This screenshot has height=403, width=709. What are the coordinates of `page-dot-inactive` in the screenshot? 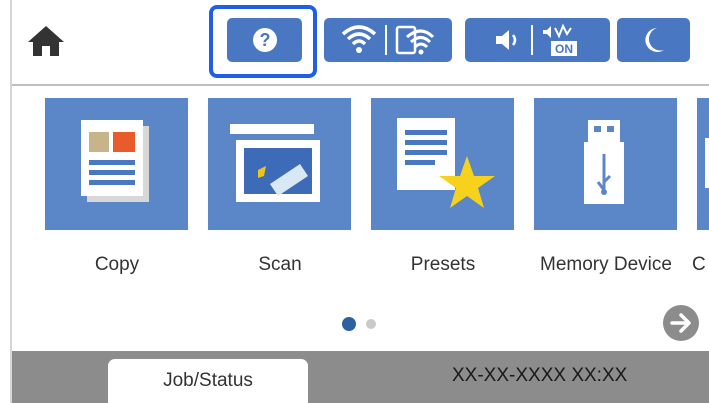 It's located at (371, 324).